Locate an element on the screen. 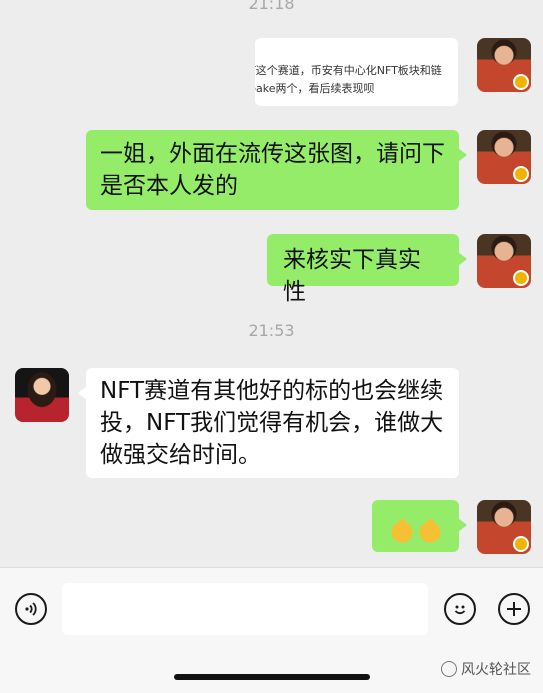 Image resolution: width=543 pixels, height=693 pixels. emoji-button is located at coordinates (460, 609).